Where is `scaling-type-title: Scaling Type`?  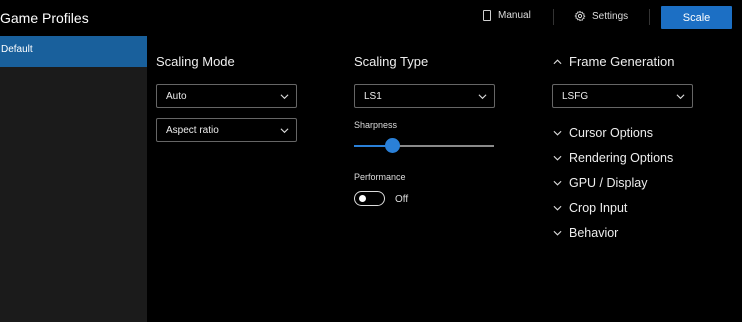
scaling-type-title: Scaling Type is located at coordinates (391, 61).